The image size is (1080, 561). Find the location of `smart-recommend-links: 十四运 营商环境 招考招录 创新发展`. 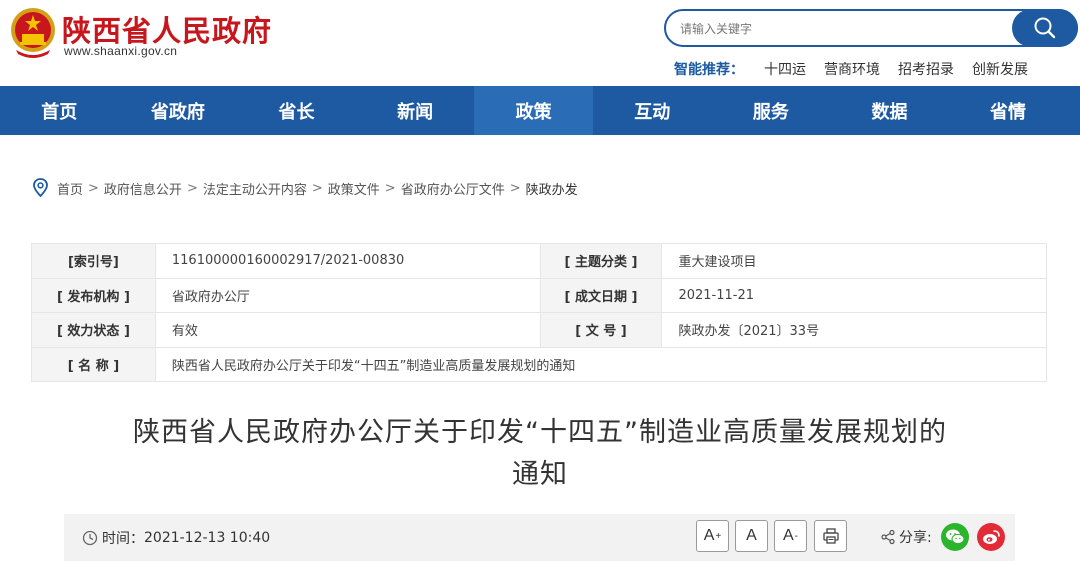

smart-recommend-links: 十四运 营商环境 招考招录 创新发展 is located at coordinates (896, 69).